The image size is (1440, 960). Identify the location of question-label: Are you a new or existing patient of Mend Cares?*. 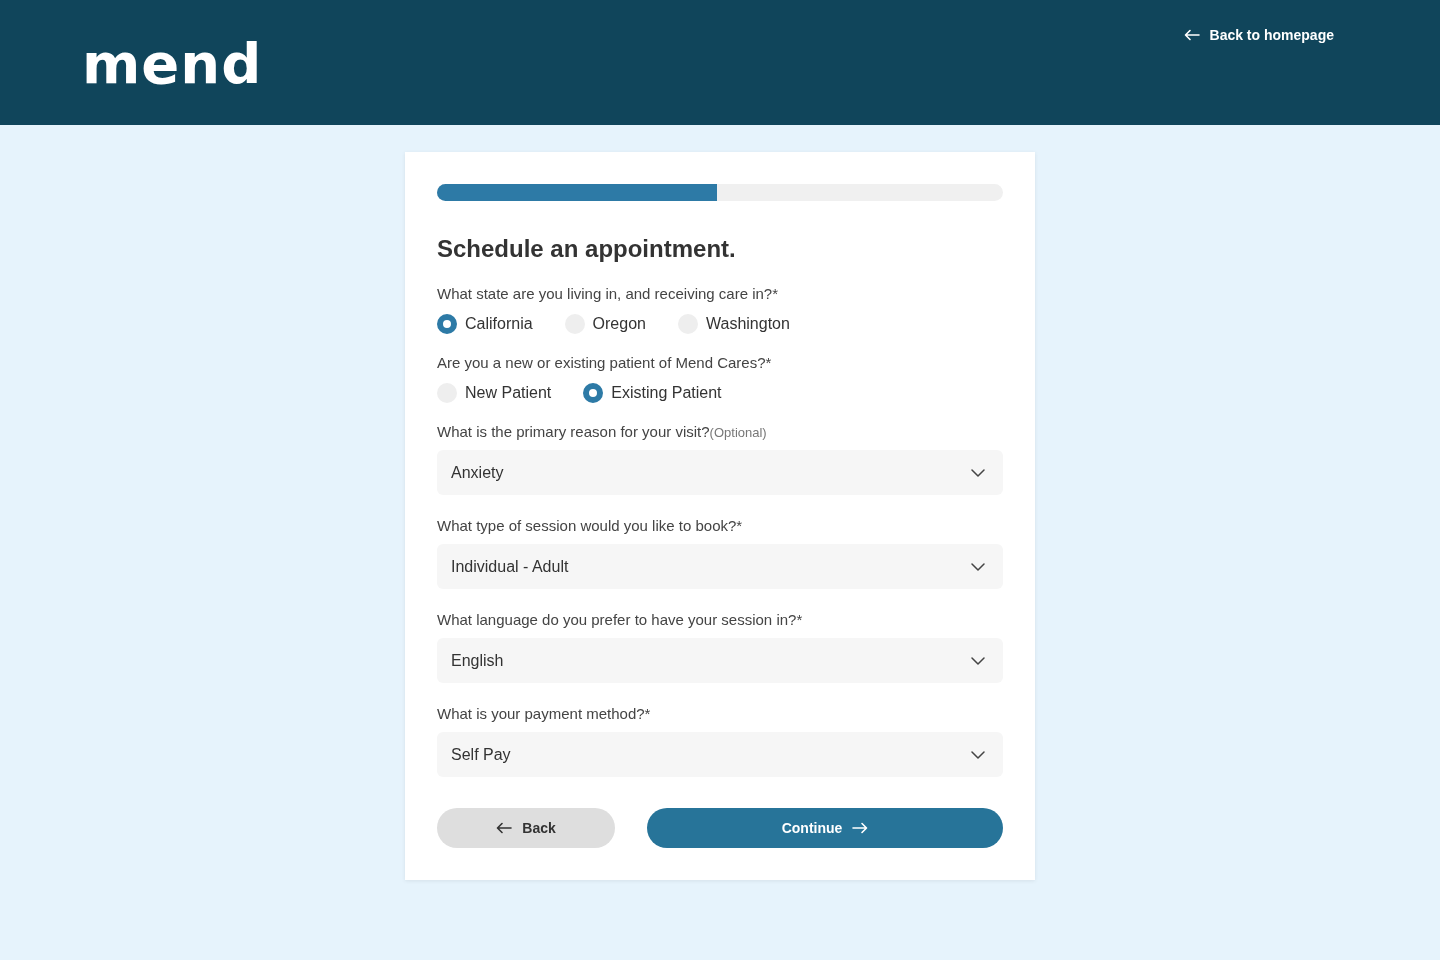
(605, 362).